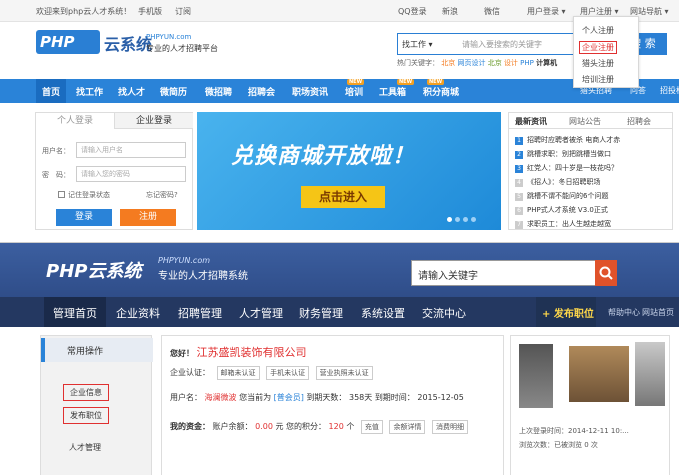 The width and height of the screenshot is (679, 475). I want to click on sidebar-item-post-job: 发布职位, so click(86, 415).